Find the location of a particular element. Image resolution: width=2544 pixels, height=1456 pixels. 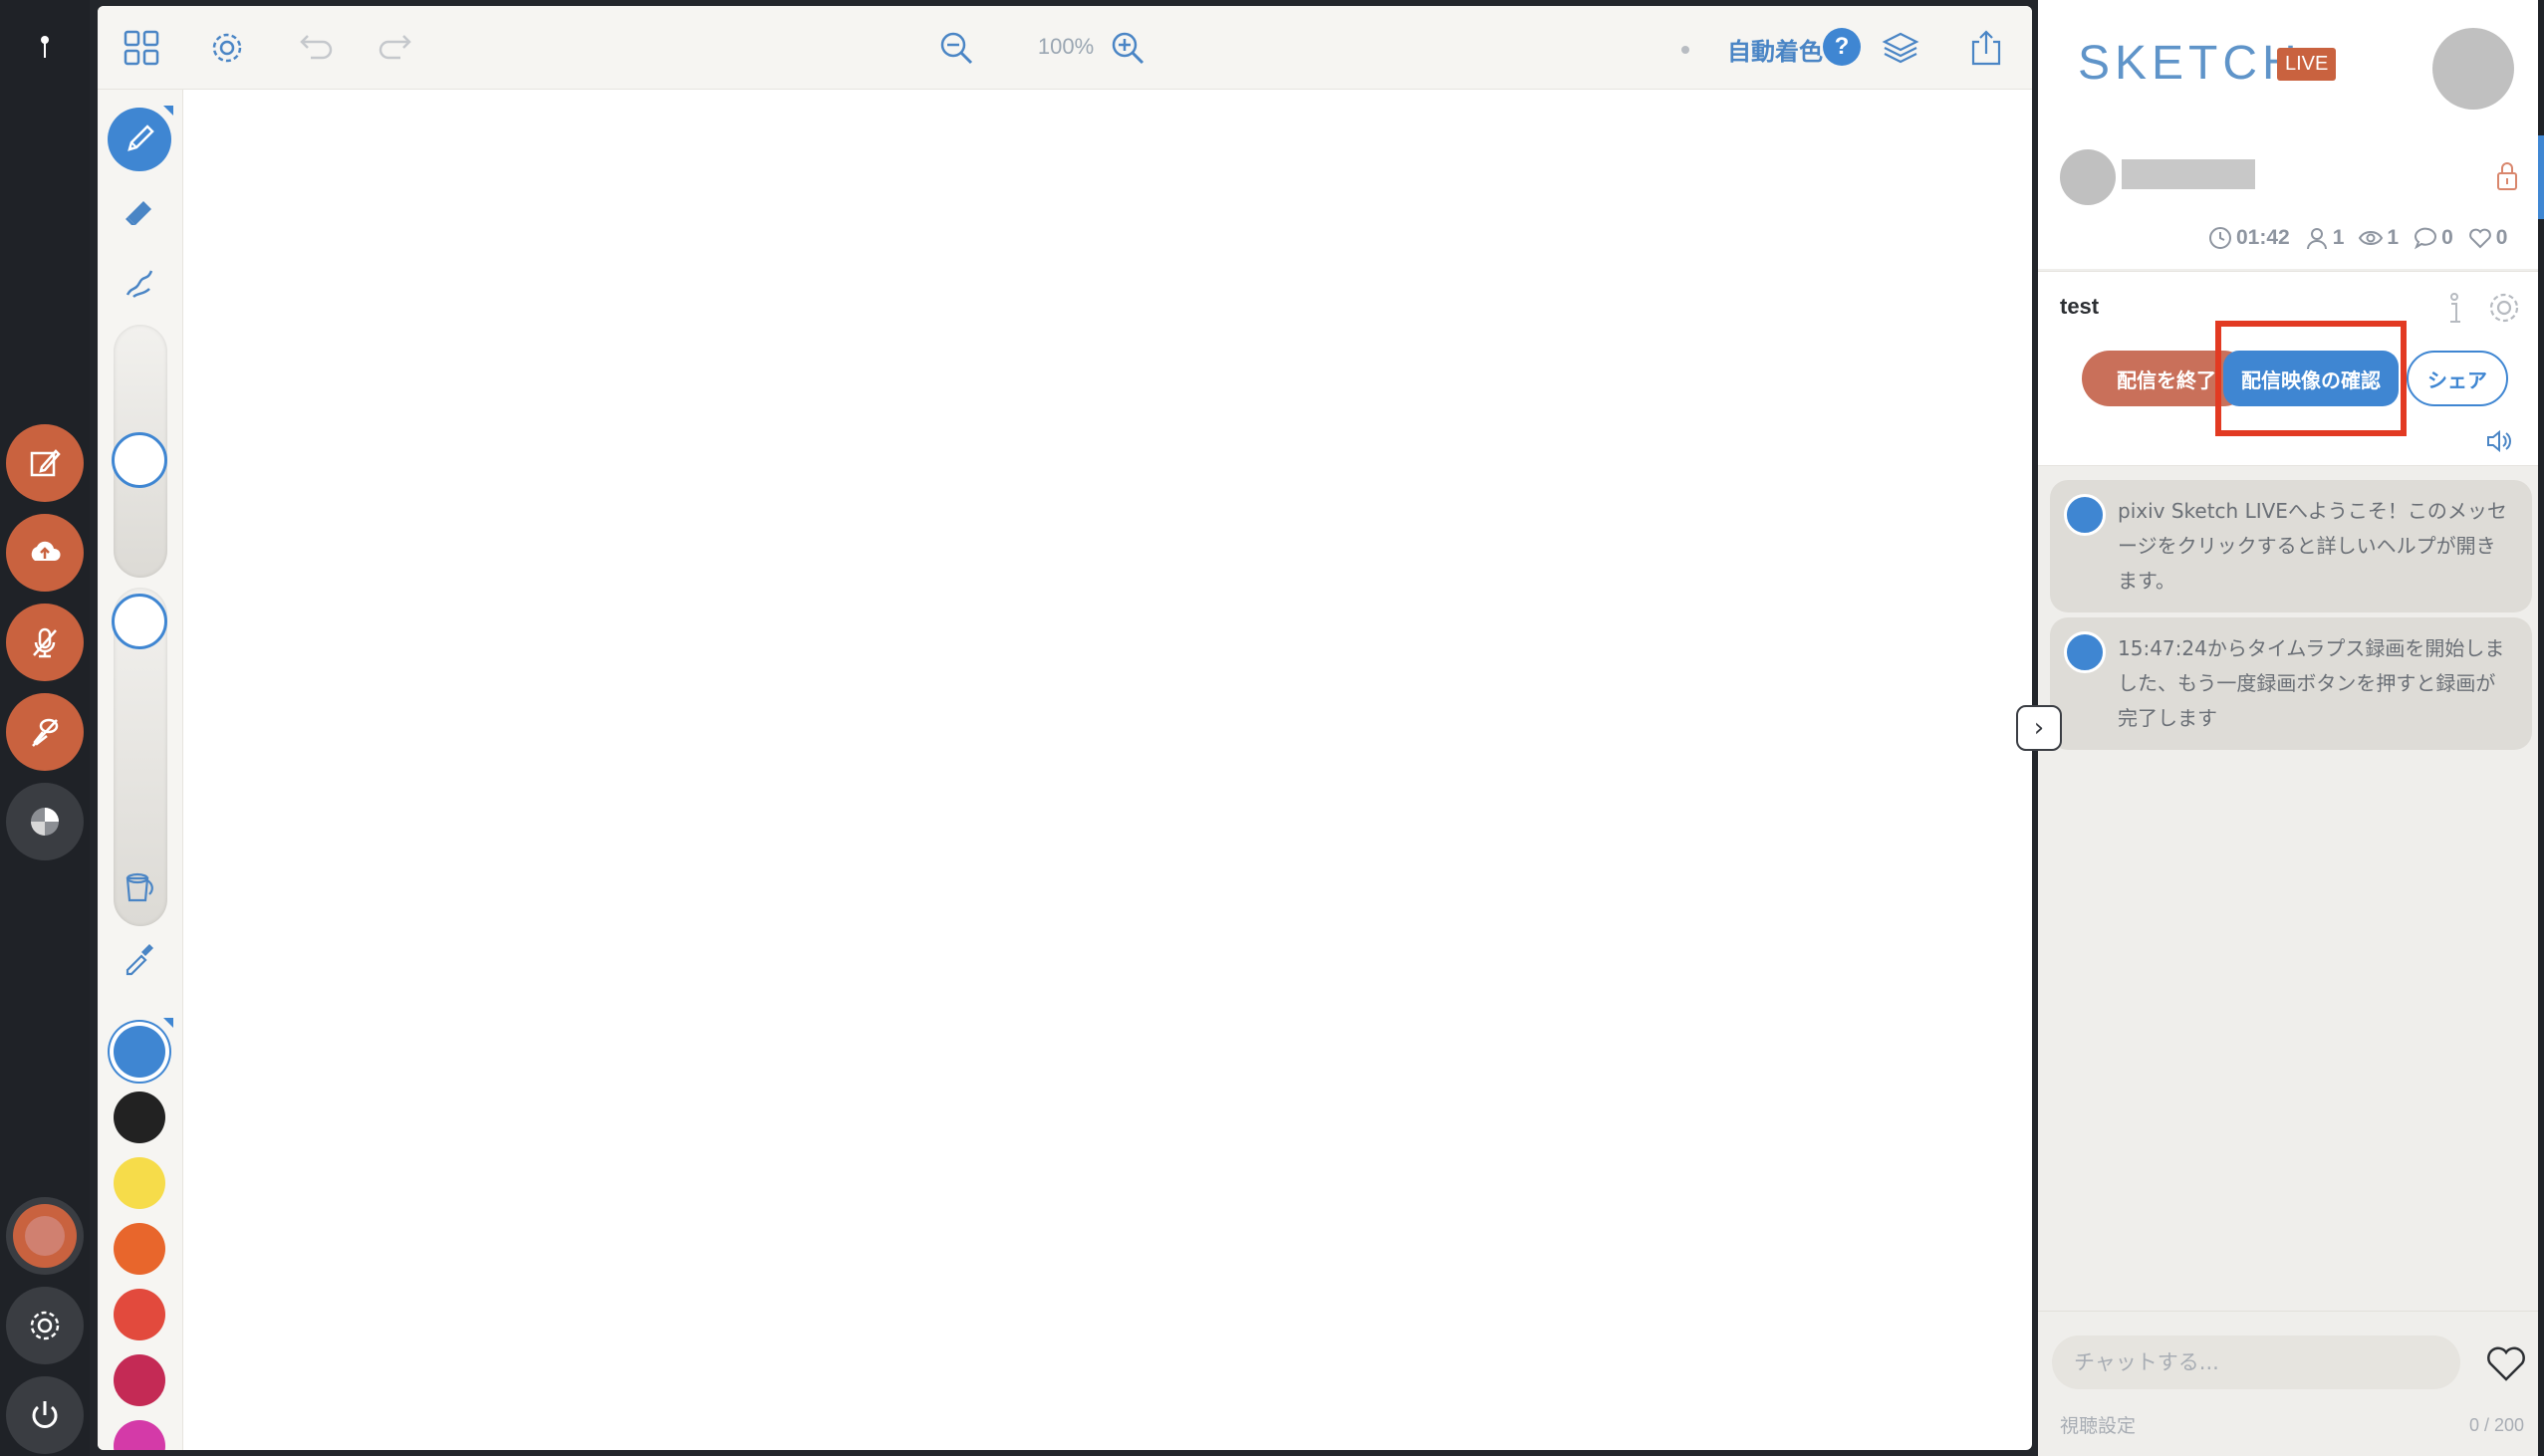

stat-time-value: 01:42 is located at coordinates (2263, 237).